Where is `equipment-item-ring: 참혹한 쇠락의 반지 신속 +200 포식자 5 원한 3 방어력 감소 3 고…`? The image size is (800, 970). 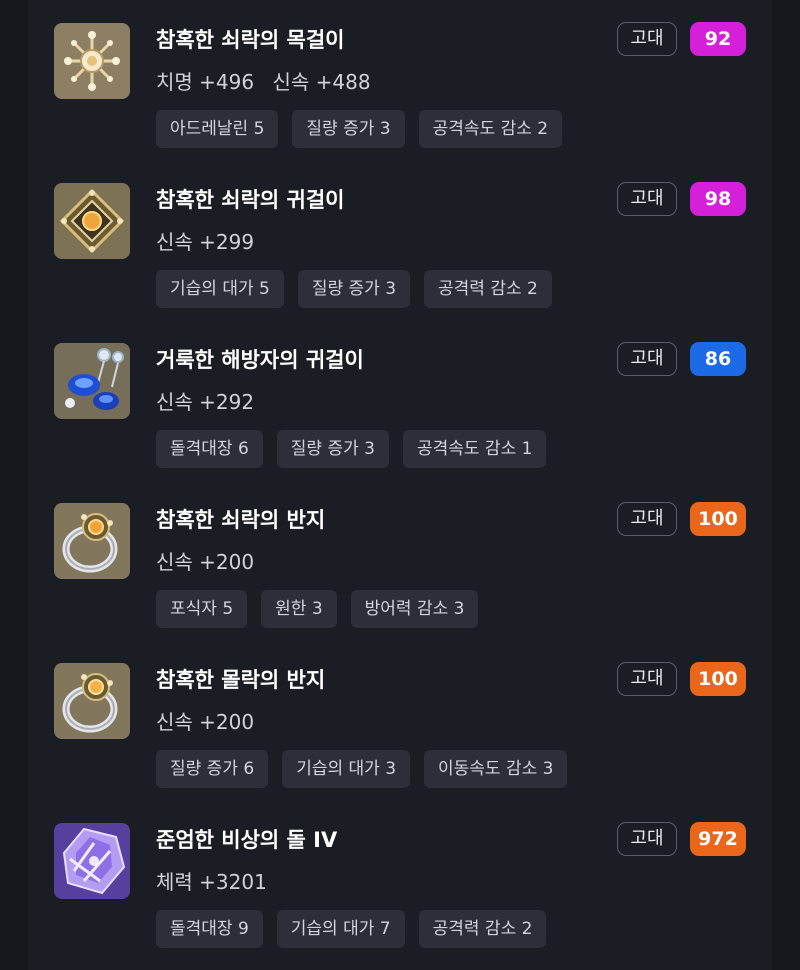
equipment-item-ring: 참혹한 쇠락의 반지 신속 +200 포식자 5 원한 3 방어력 감소 3 고… is located at coordinates (414, 560).